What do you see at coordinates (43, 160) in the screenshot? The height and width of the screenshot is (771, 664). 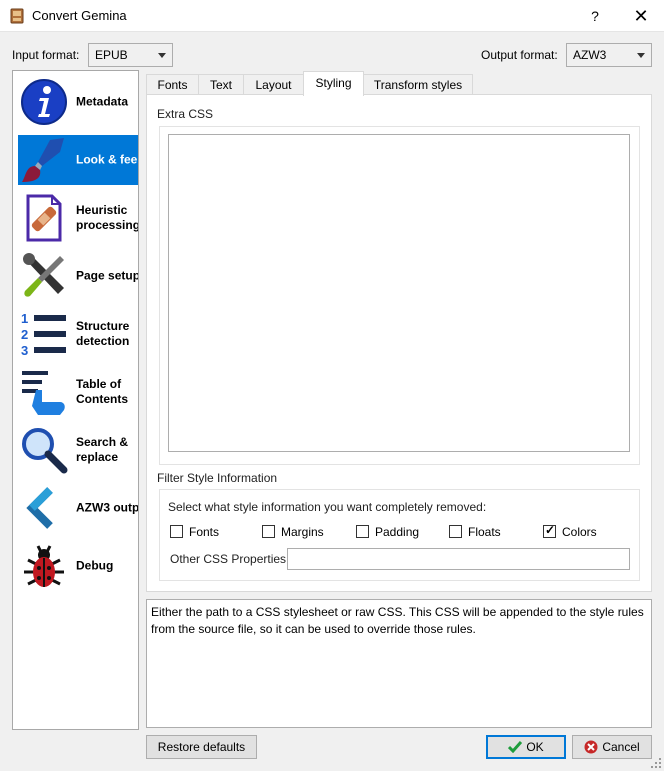 I see `paintbrush-icon` at bounding box center [43, 160].